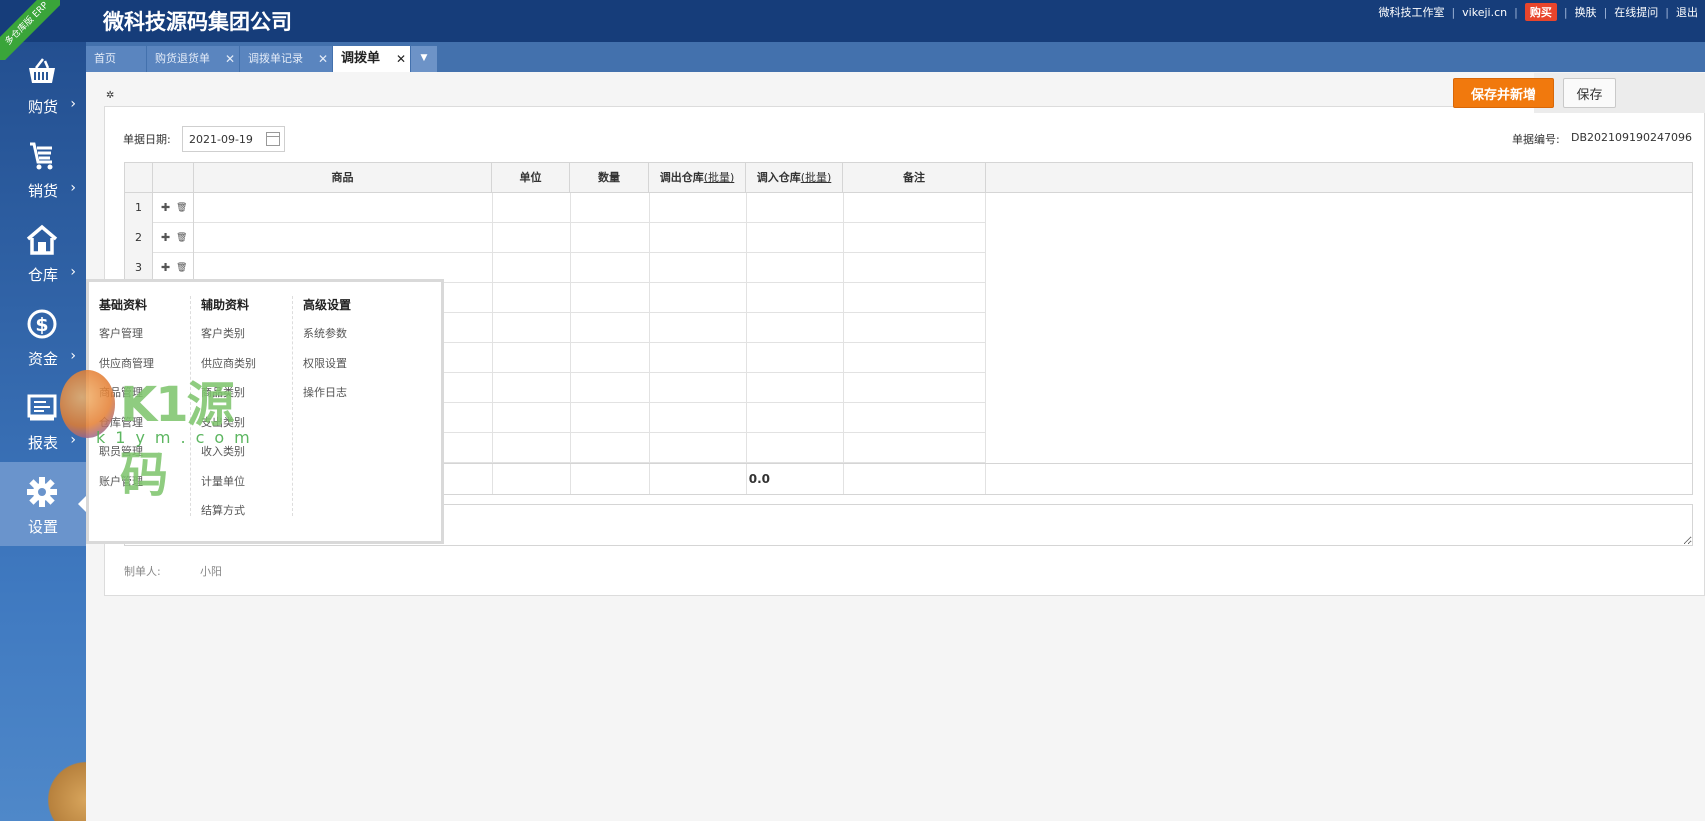  What do you see at coordinates (531, 177) in the screenshot?
I see `col-unit: 单位` at bounding box center [531, 177].